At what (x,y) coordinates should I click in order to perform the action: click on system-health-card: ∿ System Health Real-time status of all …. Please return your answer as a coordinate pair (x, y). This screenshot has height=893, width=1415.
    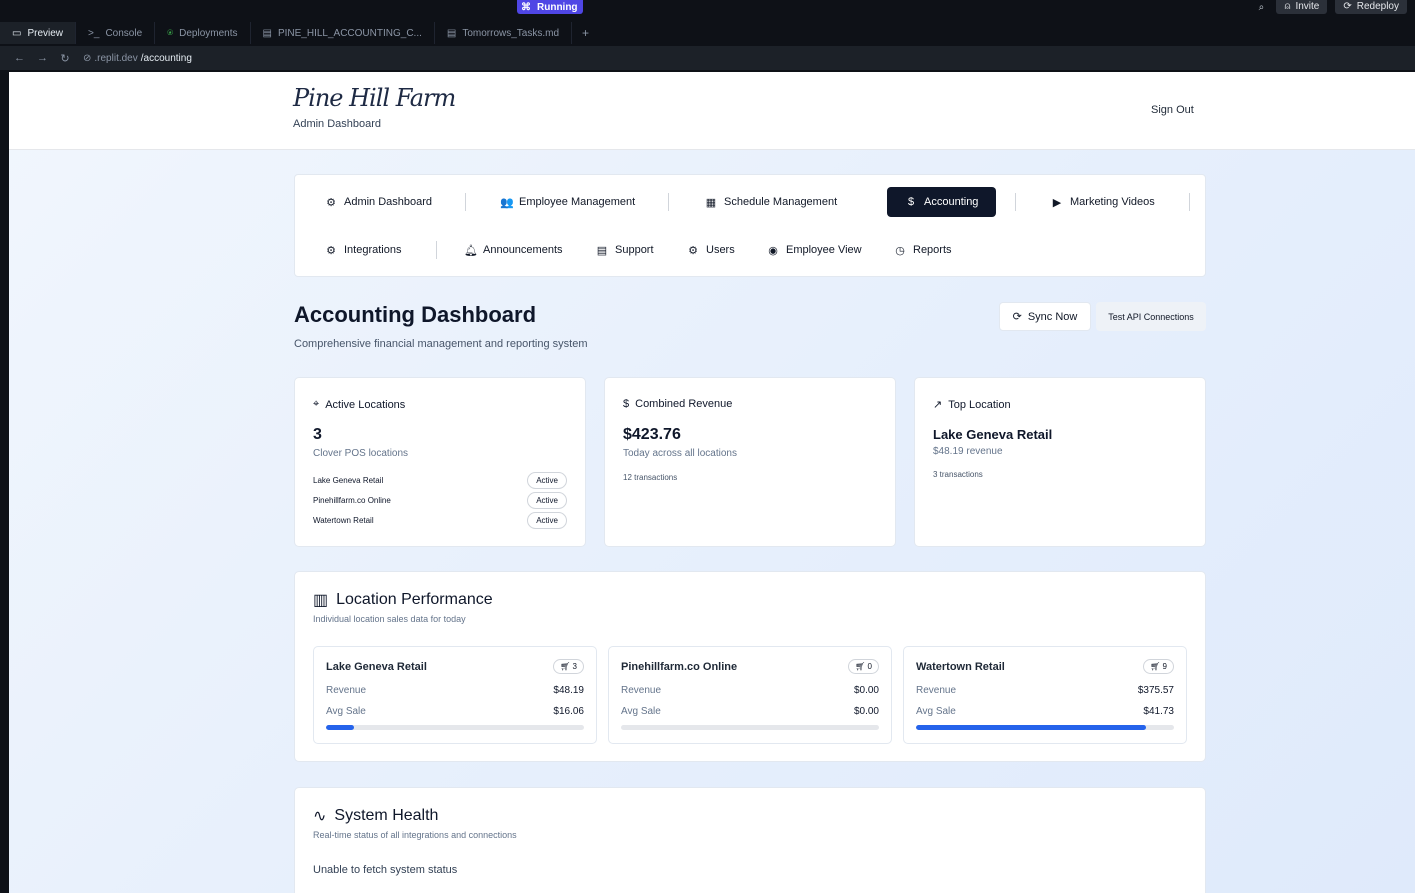
    Looking at the image, I should click on (750, 840).